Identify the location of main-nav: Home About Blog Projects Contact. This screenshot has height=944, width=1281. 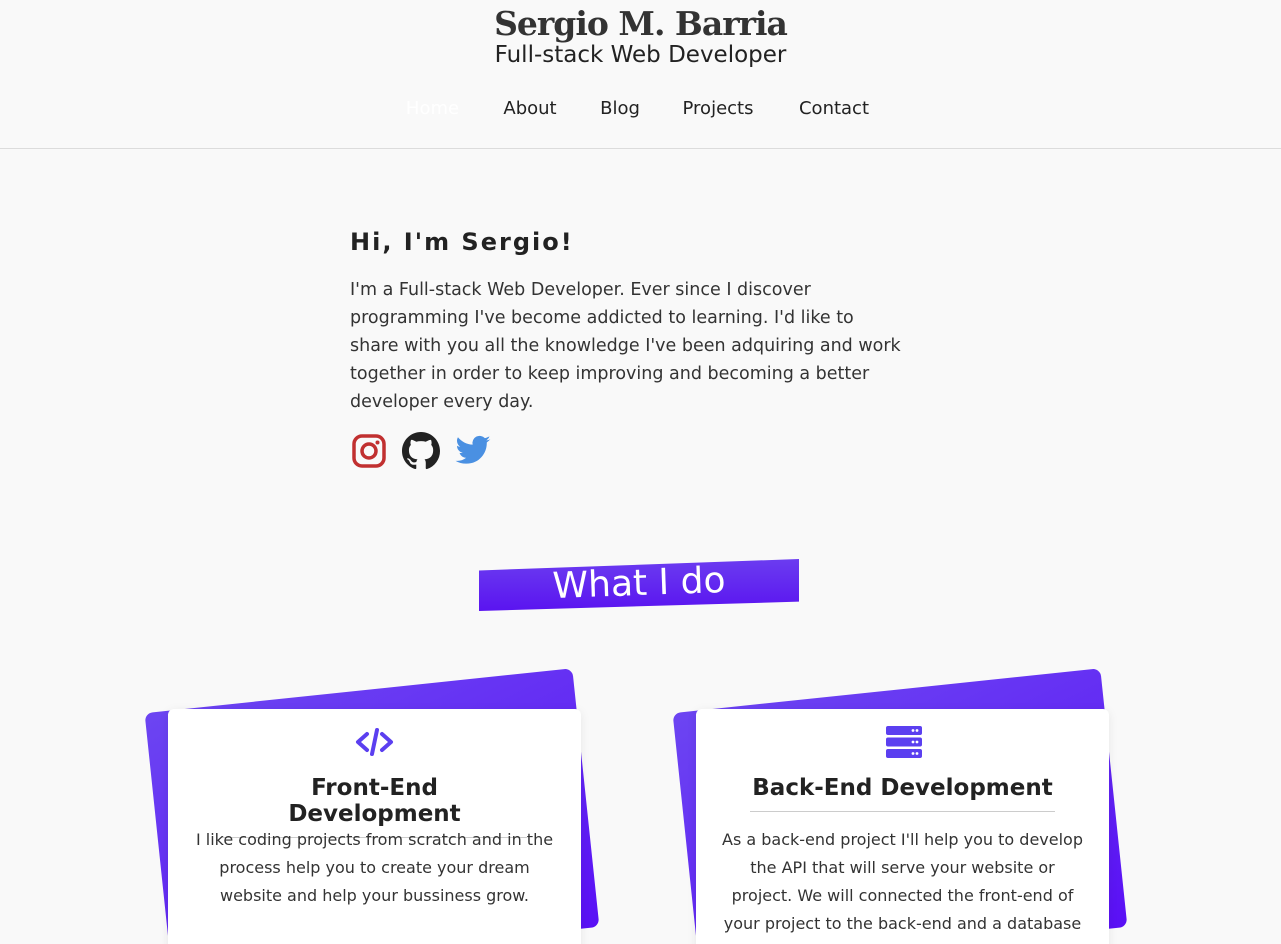
(640, 110).